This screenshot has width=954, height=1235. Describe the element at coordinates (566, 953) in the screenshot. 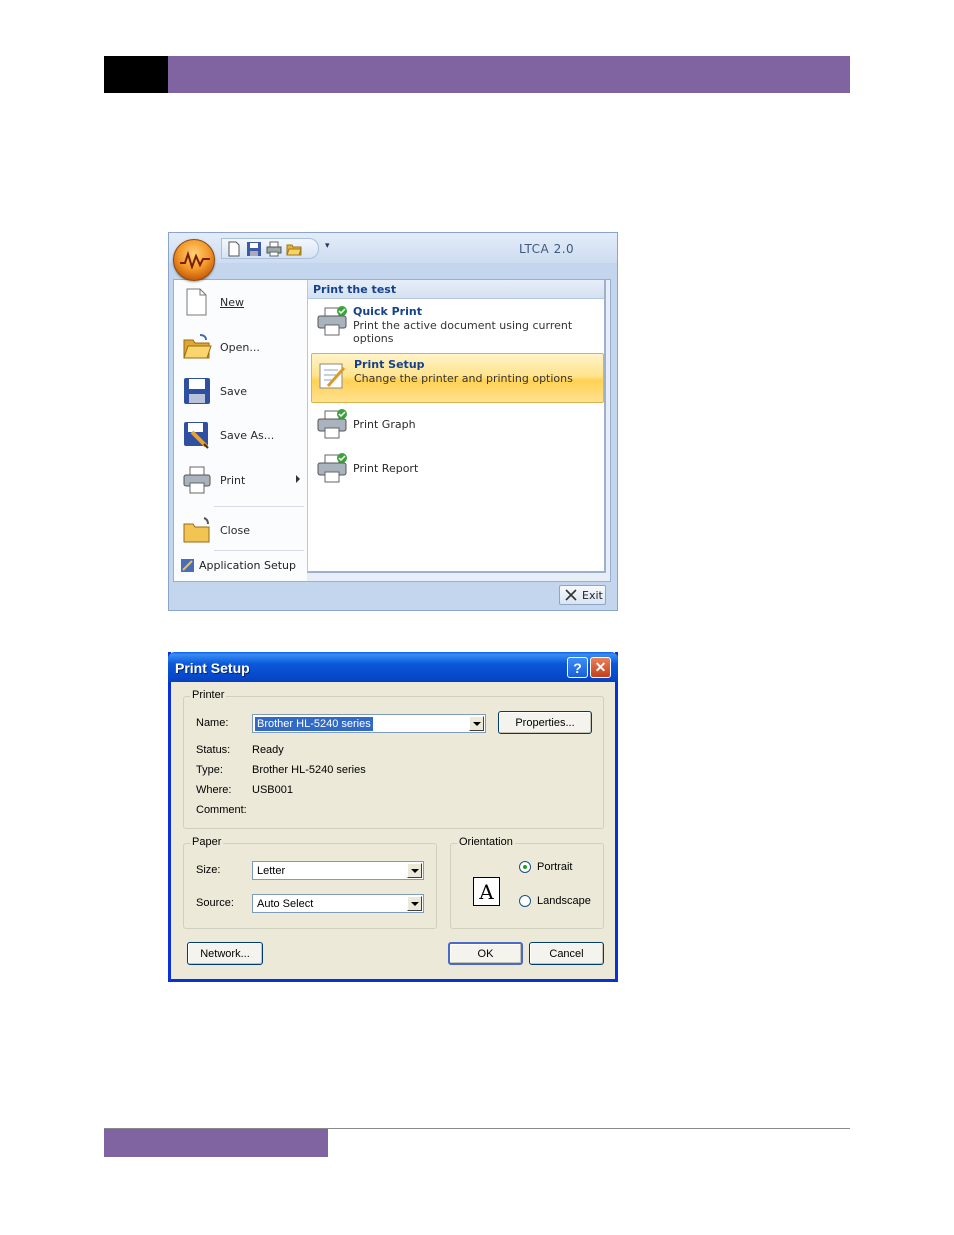

I see `cancel-button: Cancel` at that location.